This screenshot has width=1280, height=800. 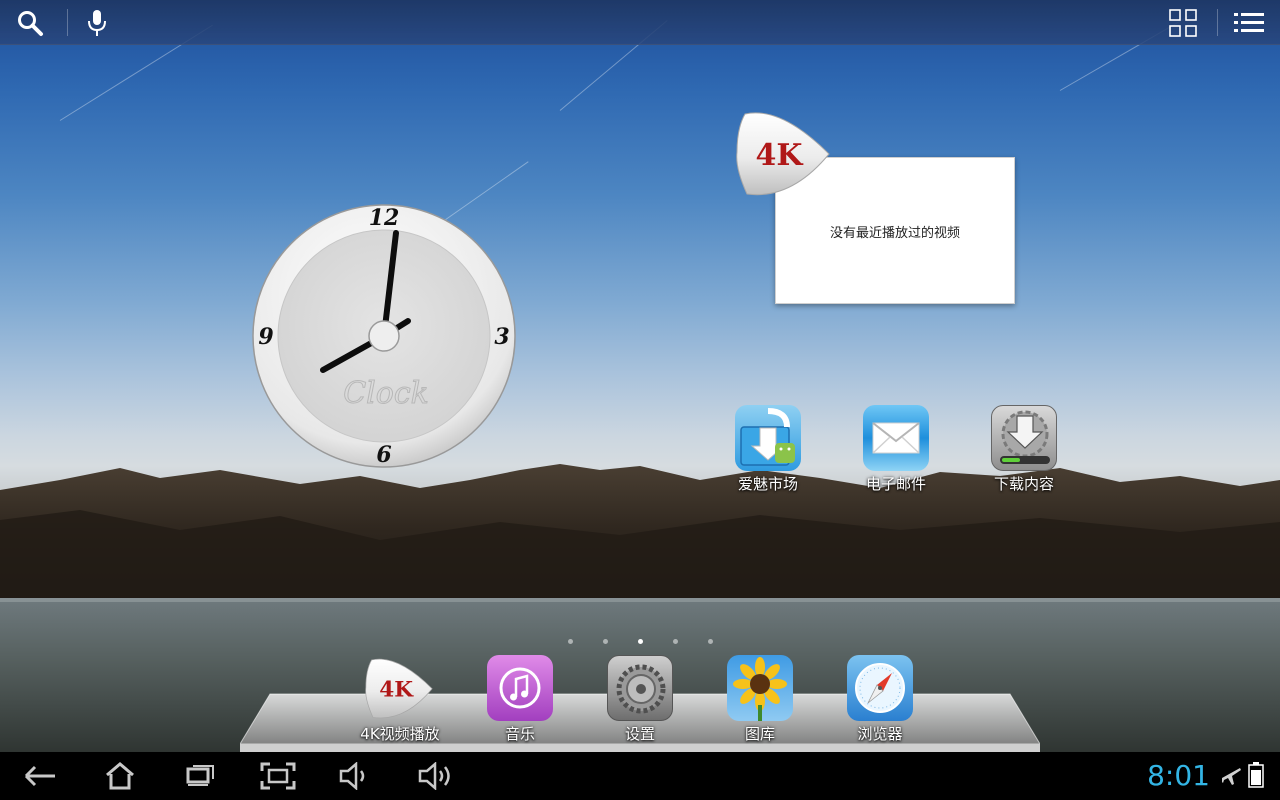 I want to click on top-bar, so click(x=640, y=22).